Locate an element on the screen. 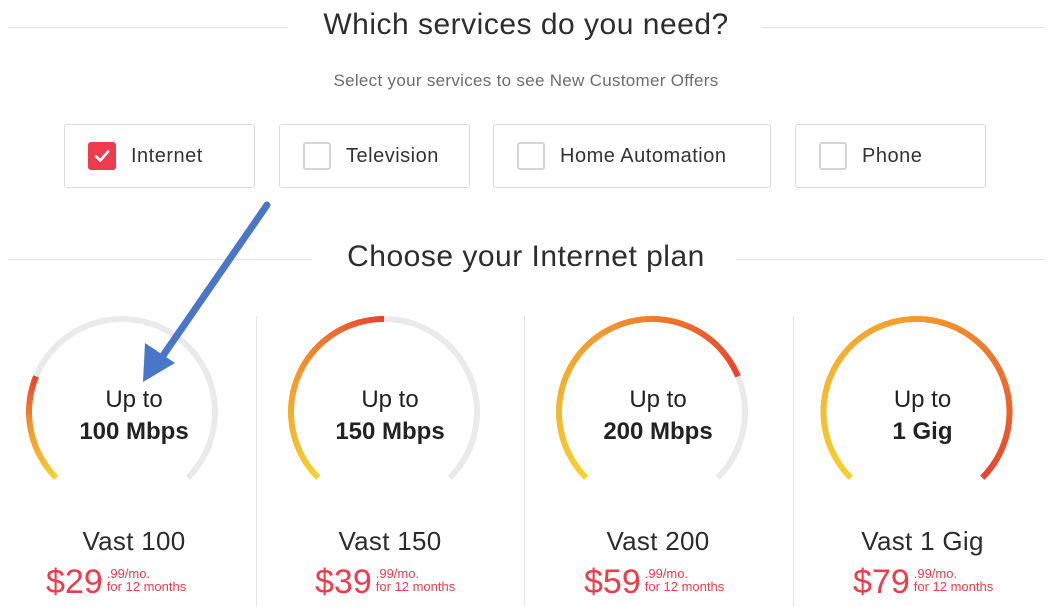 The image size is (1052, 607). plan-name: Vast 200 is located at coordinates (658, 541).